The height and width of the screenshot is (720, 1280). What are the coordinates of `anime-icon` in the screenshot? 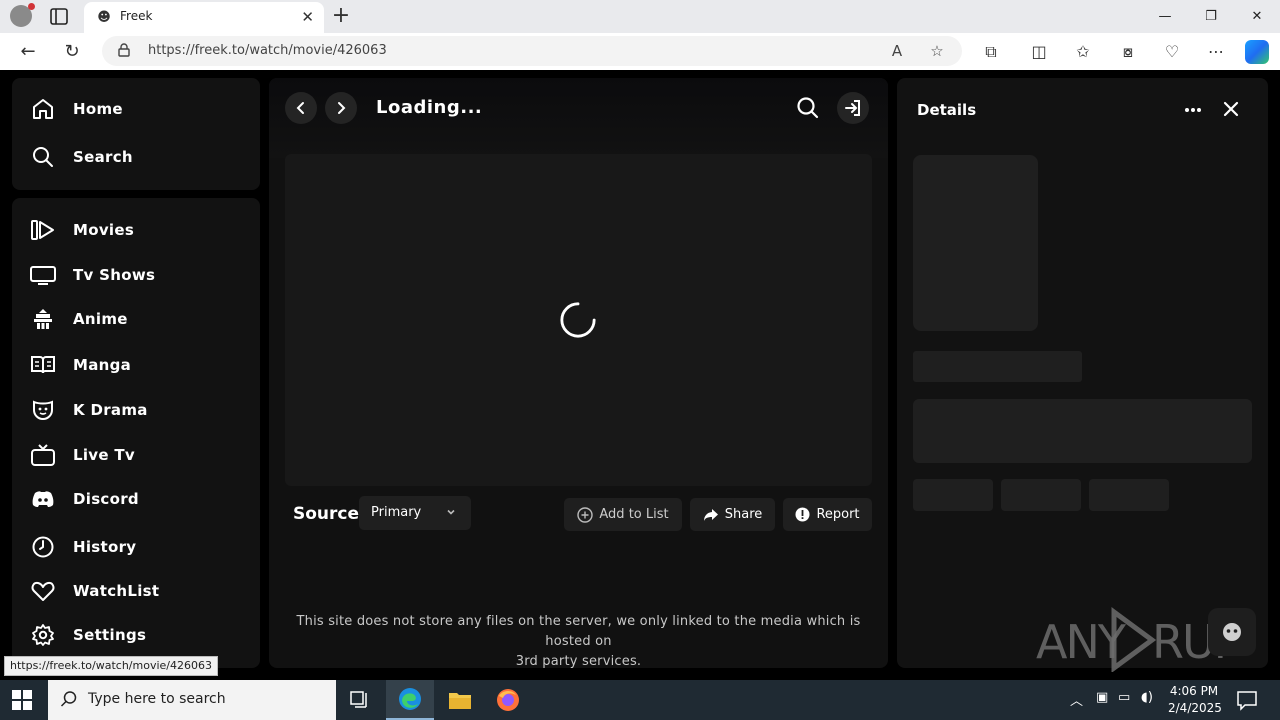 It's located at (43, 319).